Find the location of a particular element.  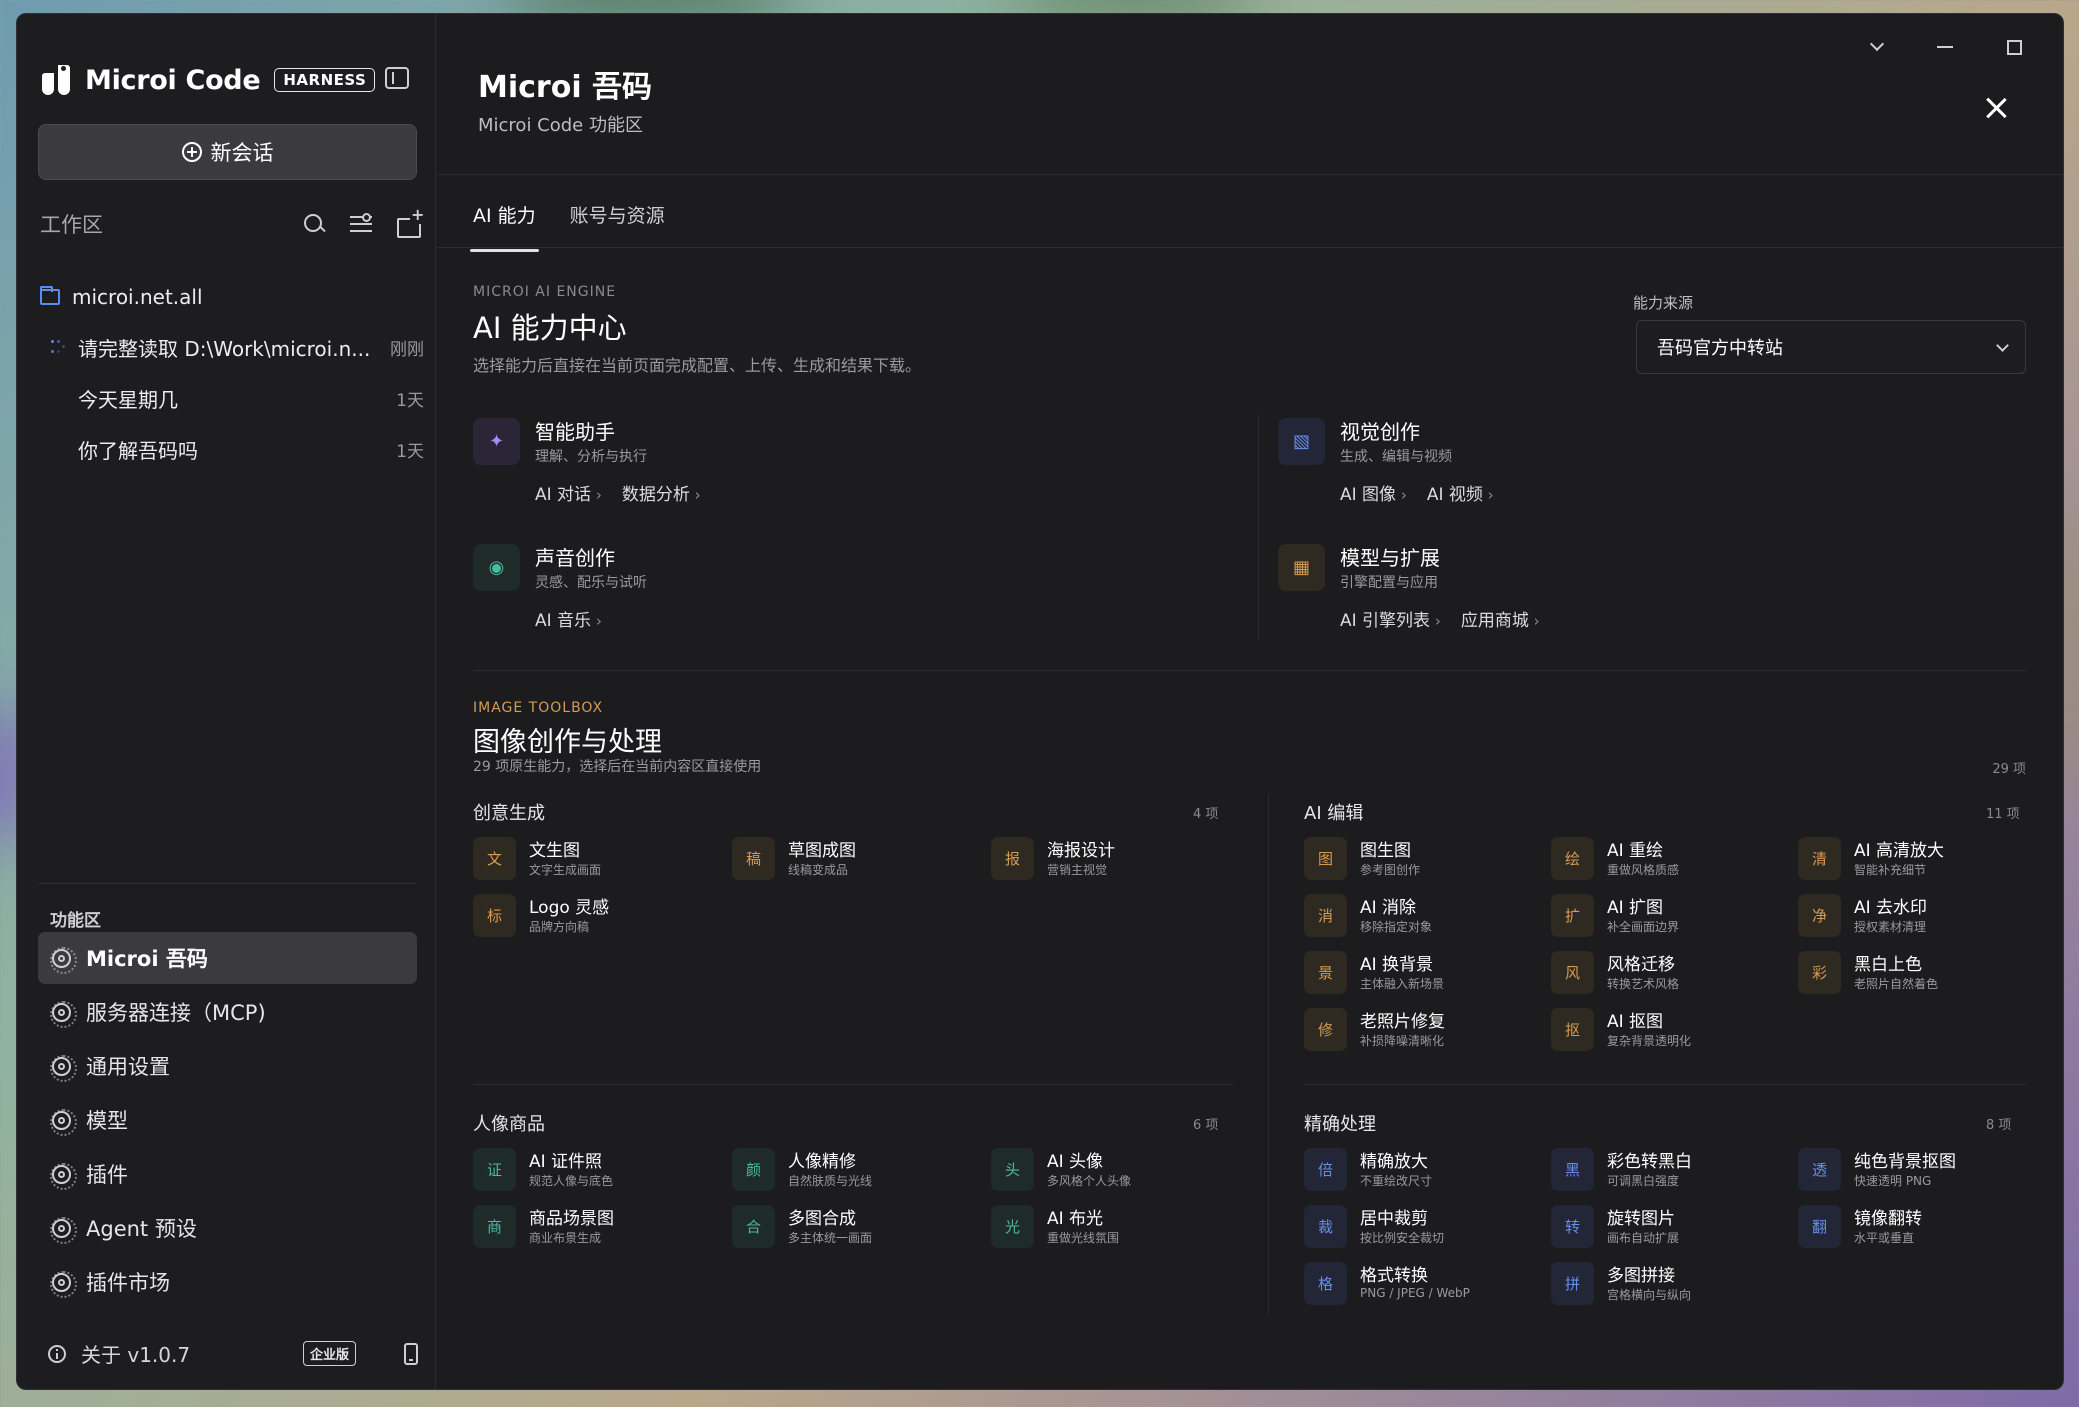

about-link: 关于 v1.0.7 is located at coordinates (135, 1353).